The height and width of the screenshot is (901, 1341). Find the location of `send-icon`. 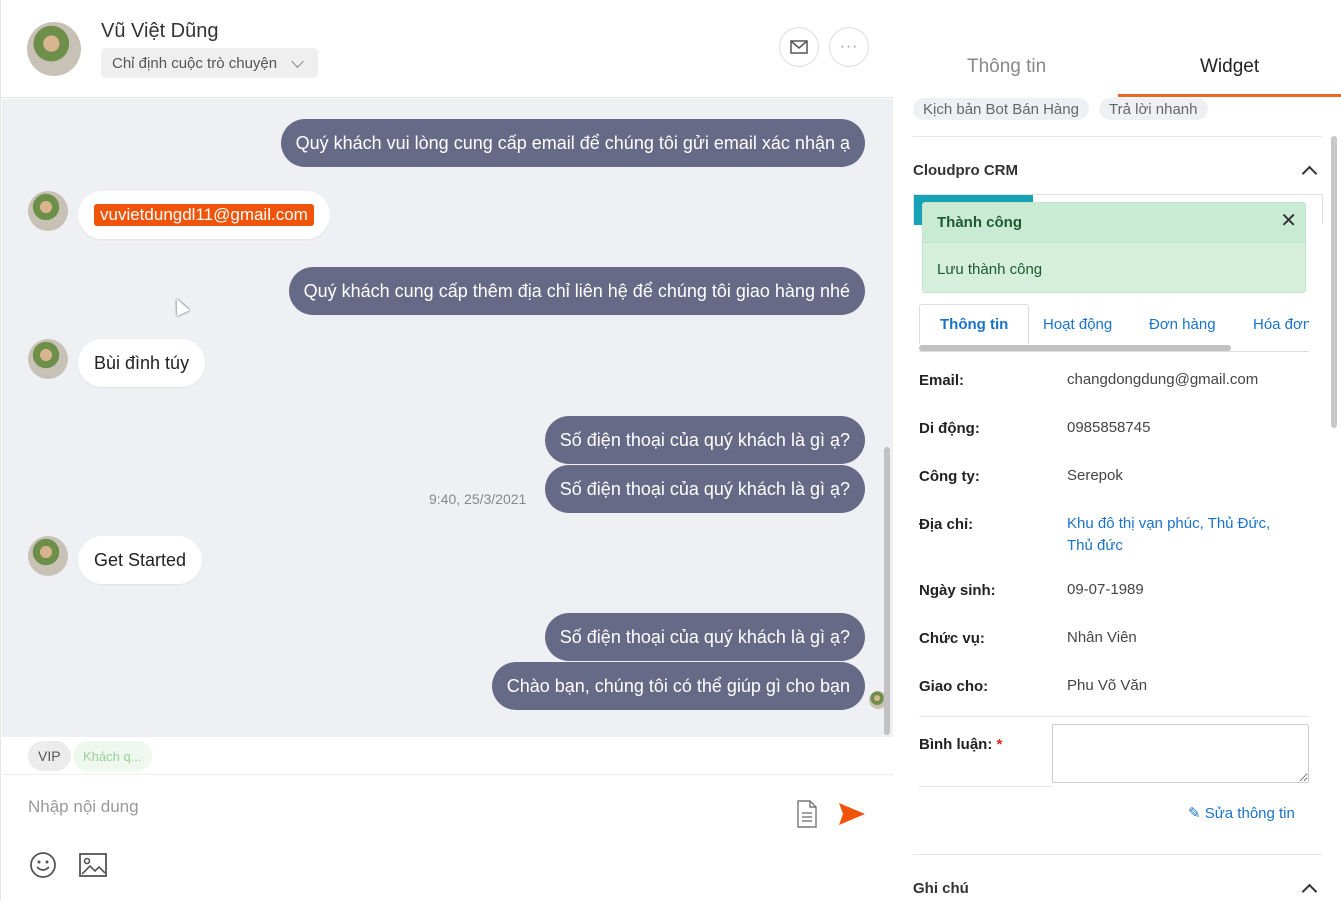

send-icon is located at coordinates (852, 814).